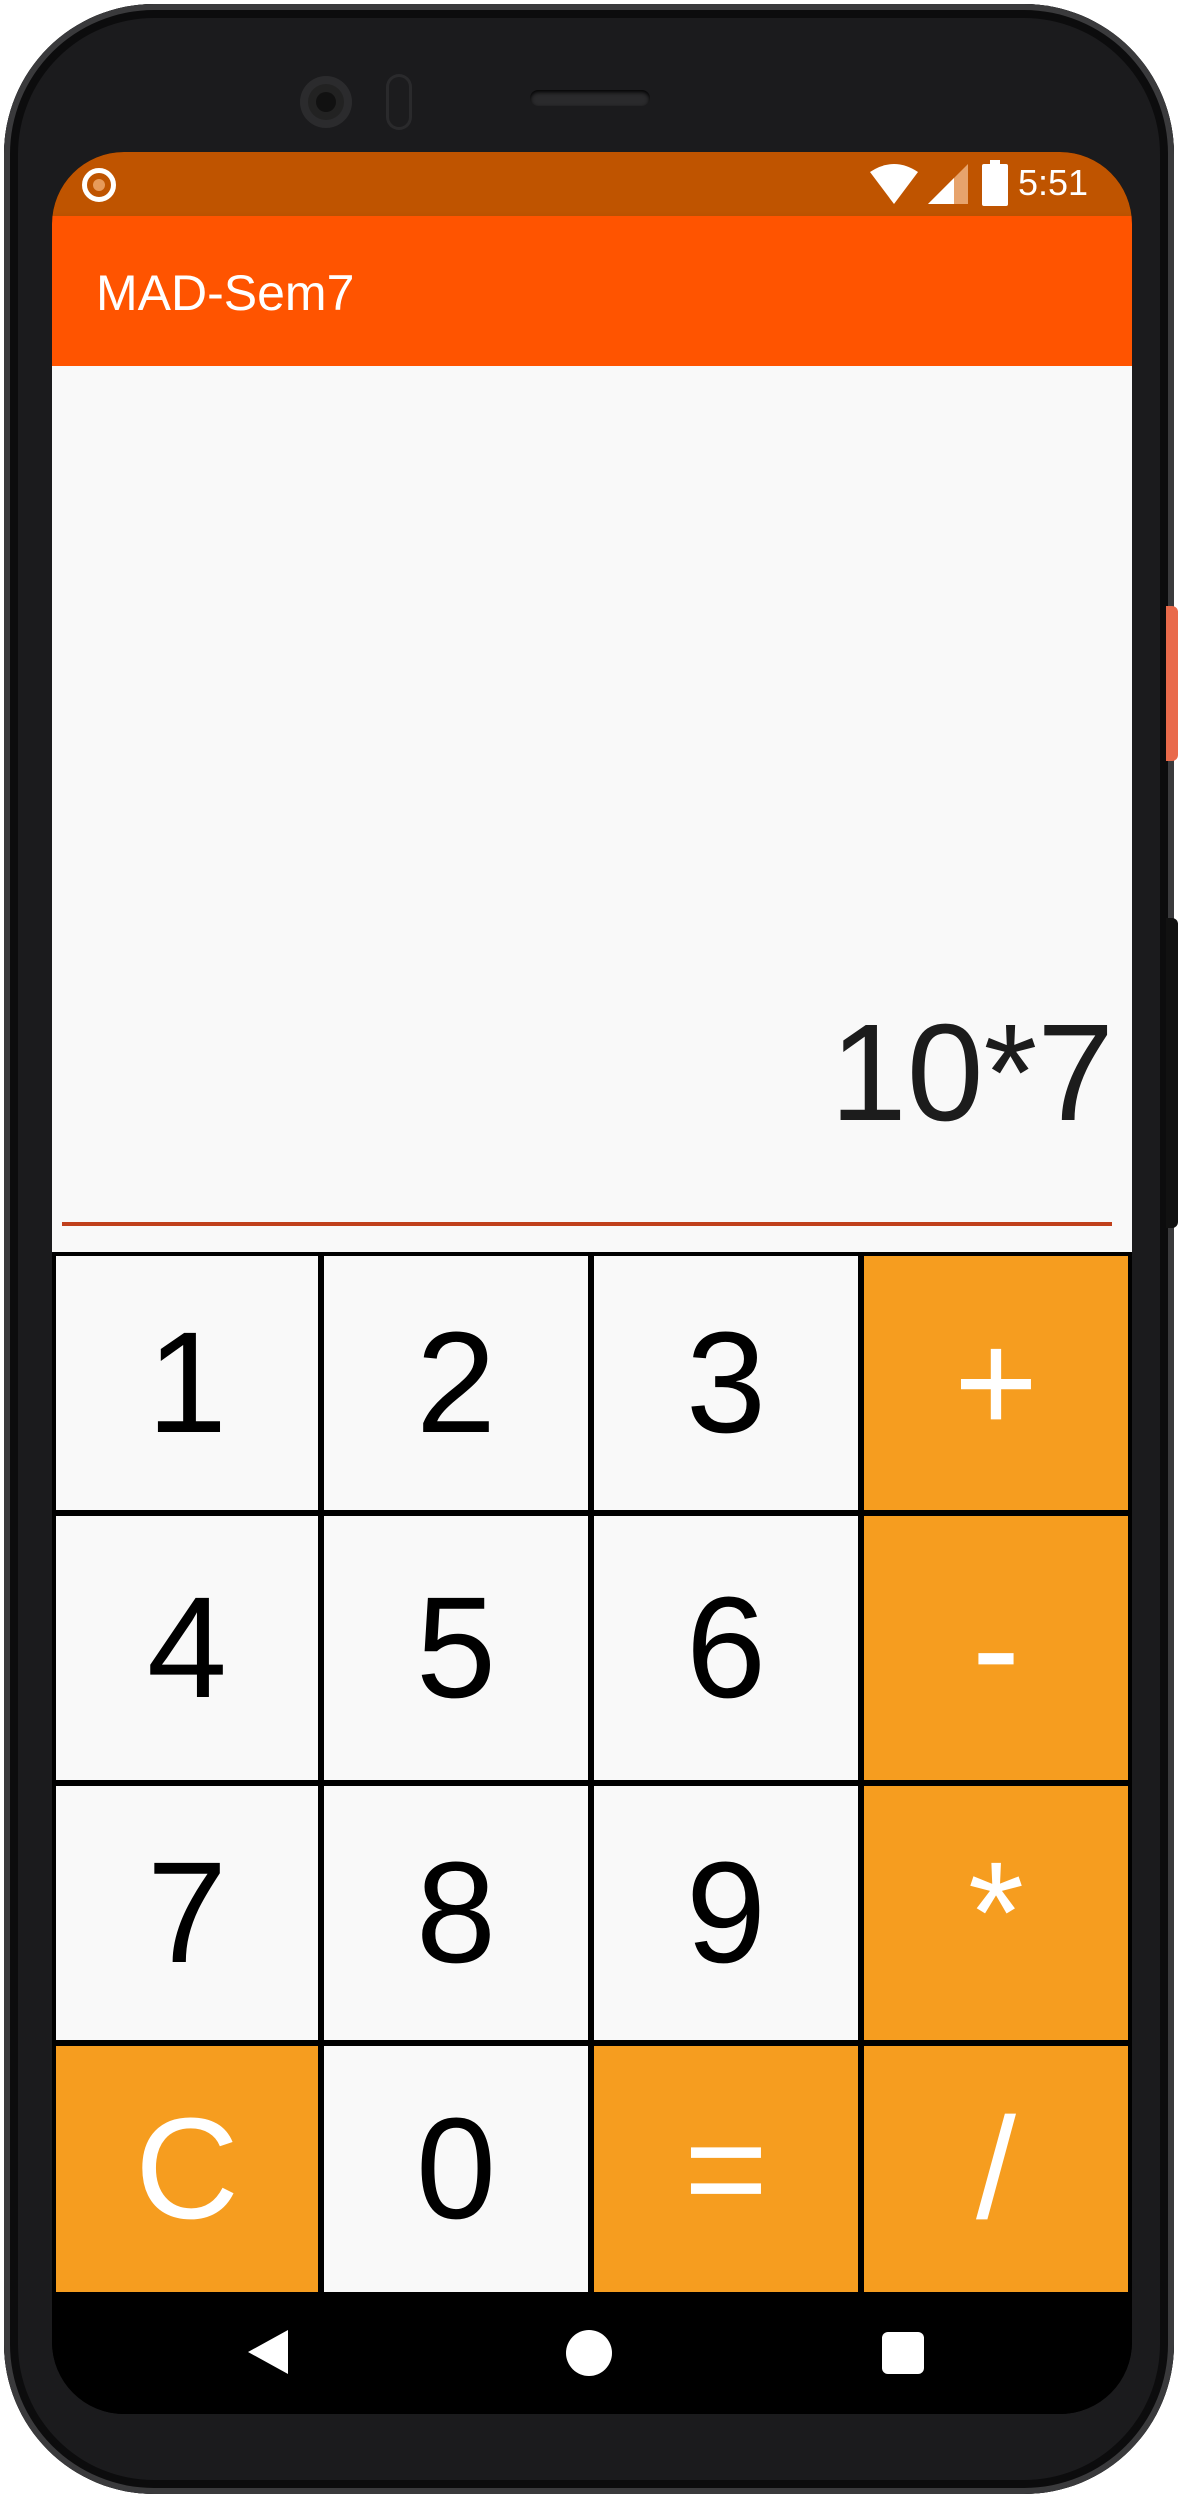  What do you see at coordinates (996, 1383) in the screenshot?
I see `plus-button: +` at bounding box center [996, 1383].